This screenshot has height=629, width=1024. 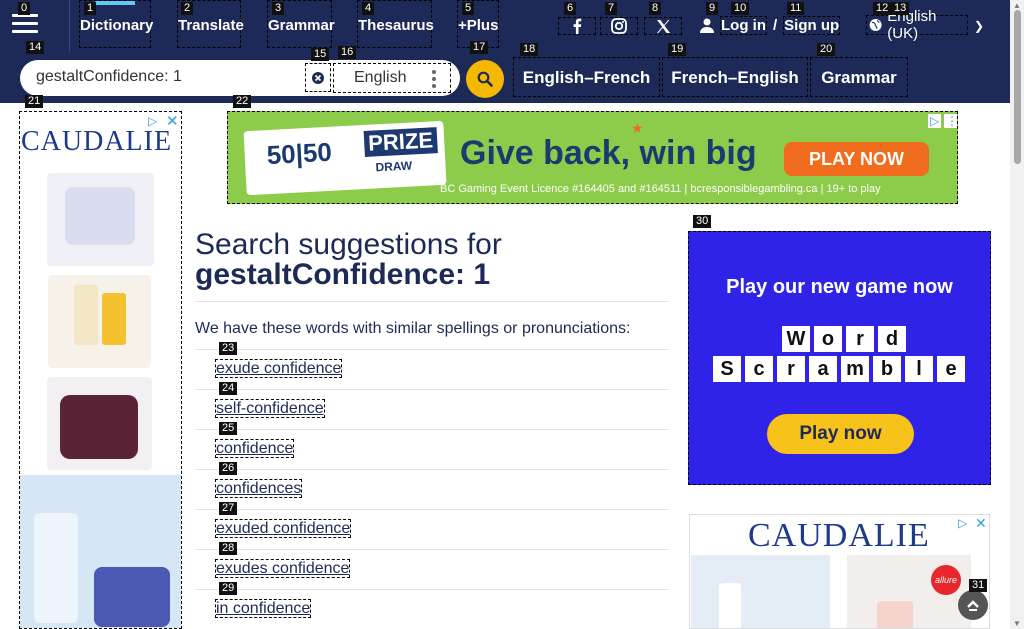 I want to click on badge: 14, so click(x=35, y=47).